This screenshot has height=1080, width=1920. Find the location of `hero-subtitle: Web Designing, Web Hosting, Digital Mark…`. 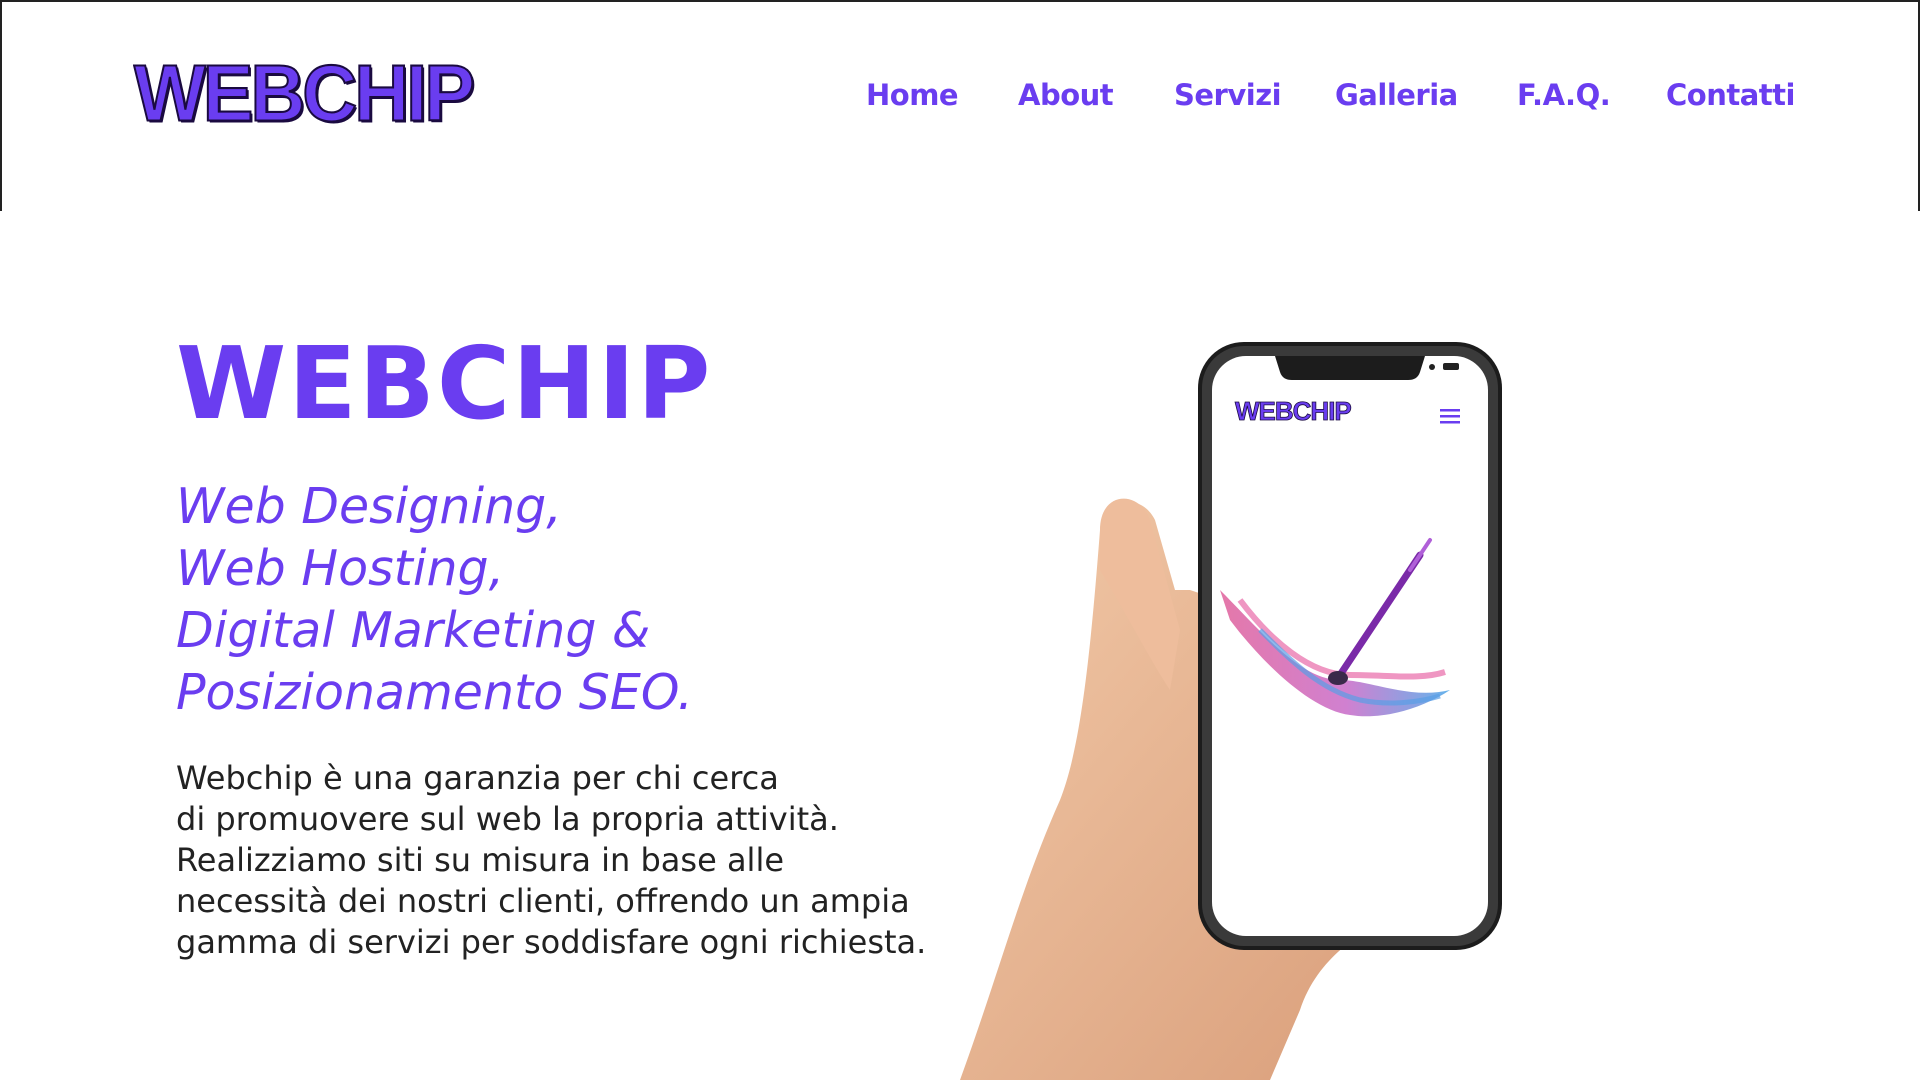

hero-subtitle: Web Designing, Web Hosting, Digital Mark… is located at coordinates (434, 600).